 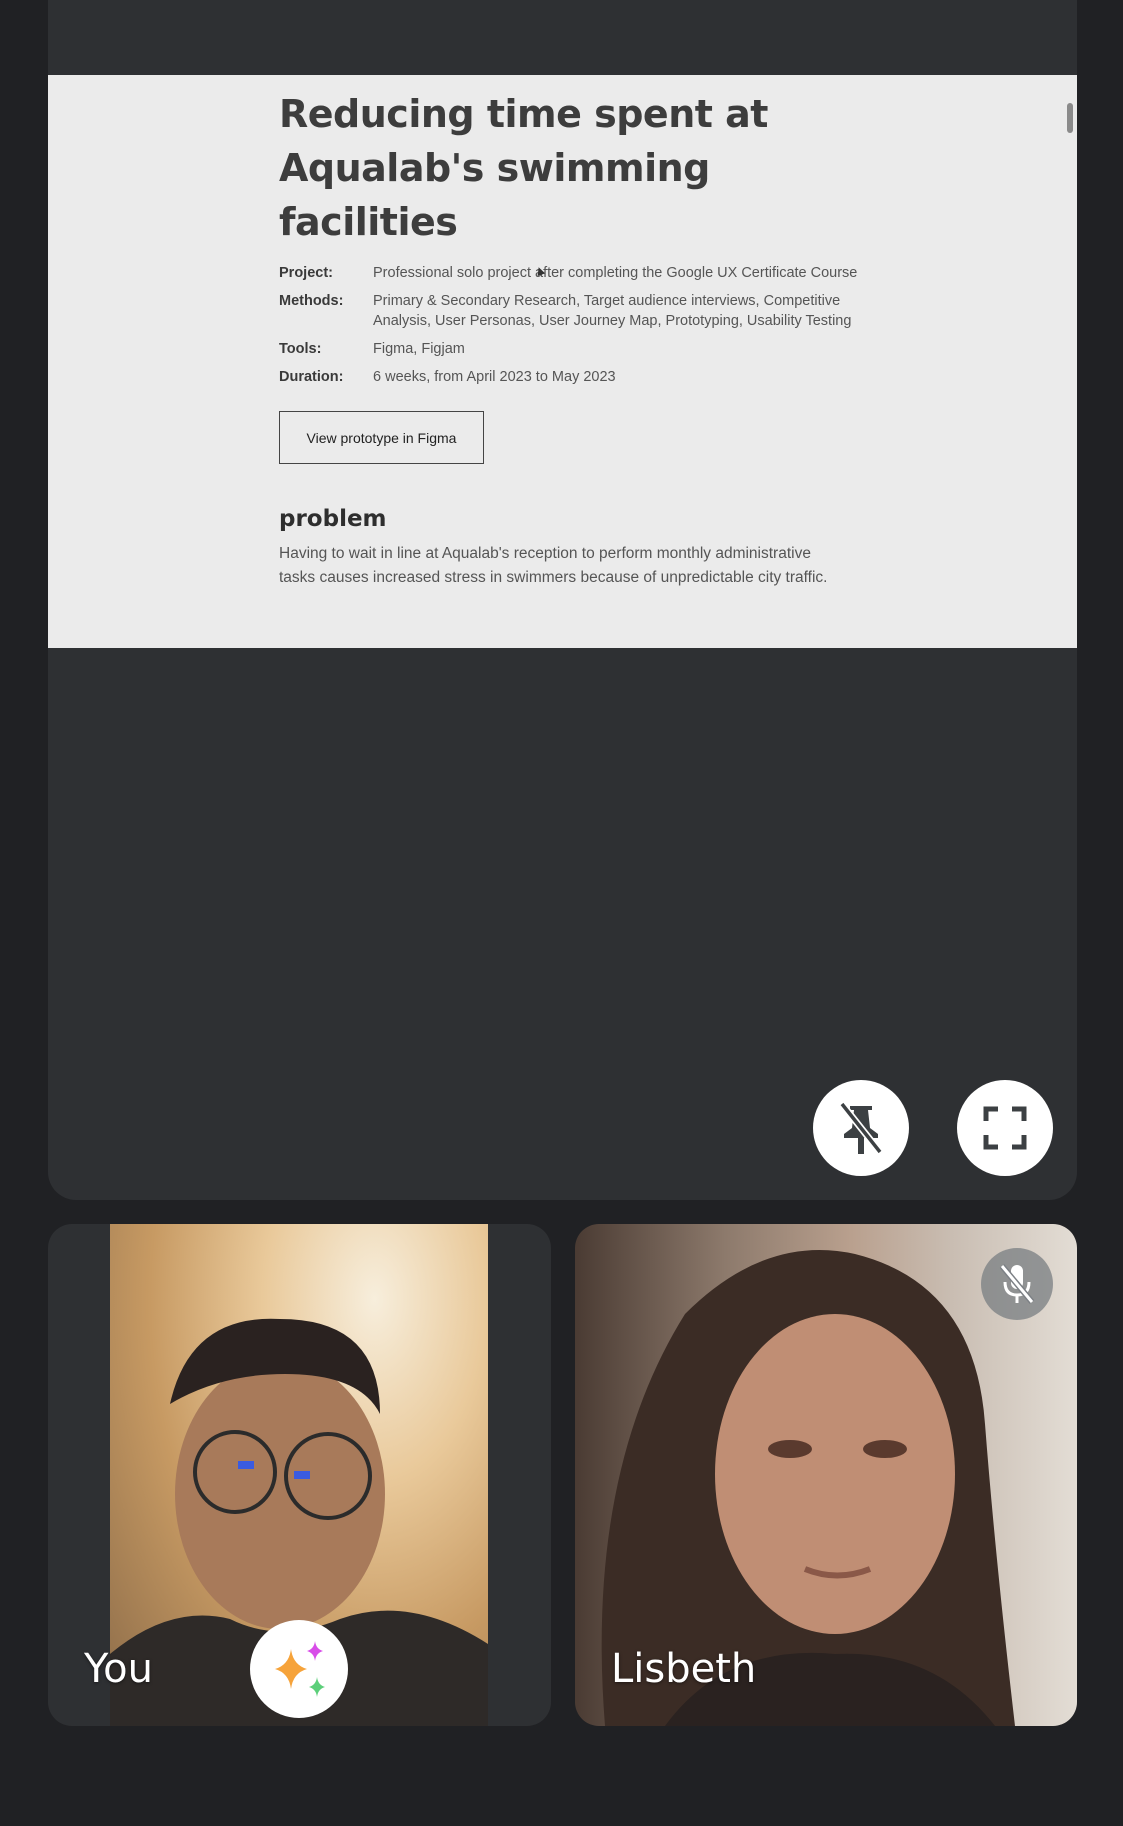 I want to click on sparkle-effects-icon, so click(x=300, y=1669).